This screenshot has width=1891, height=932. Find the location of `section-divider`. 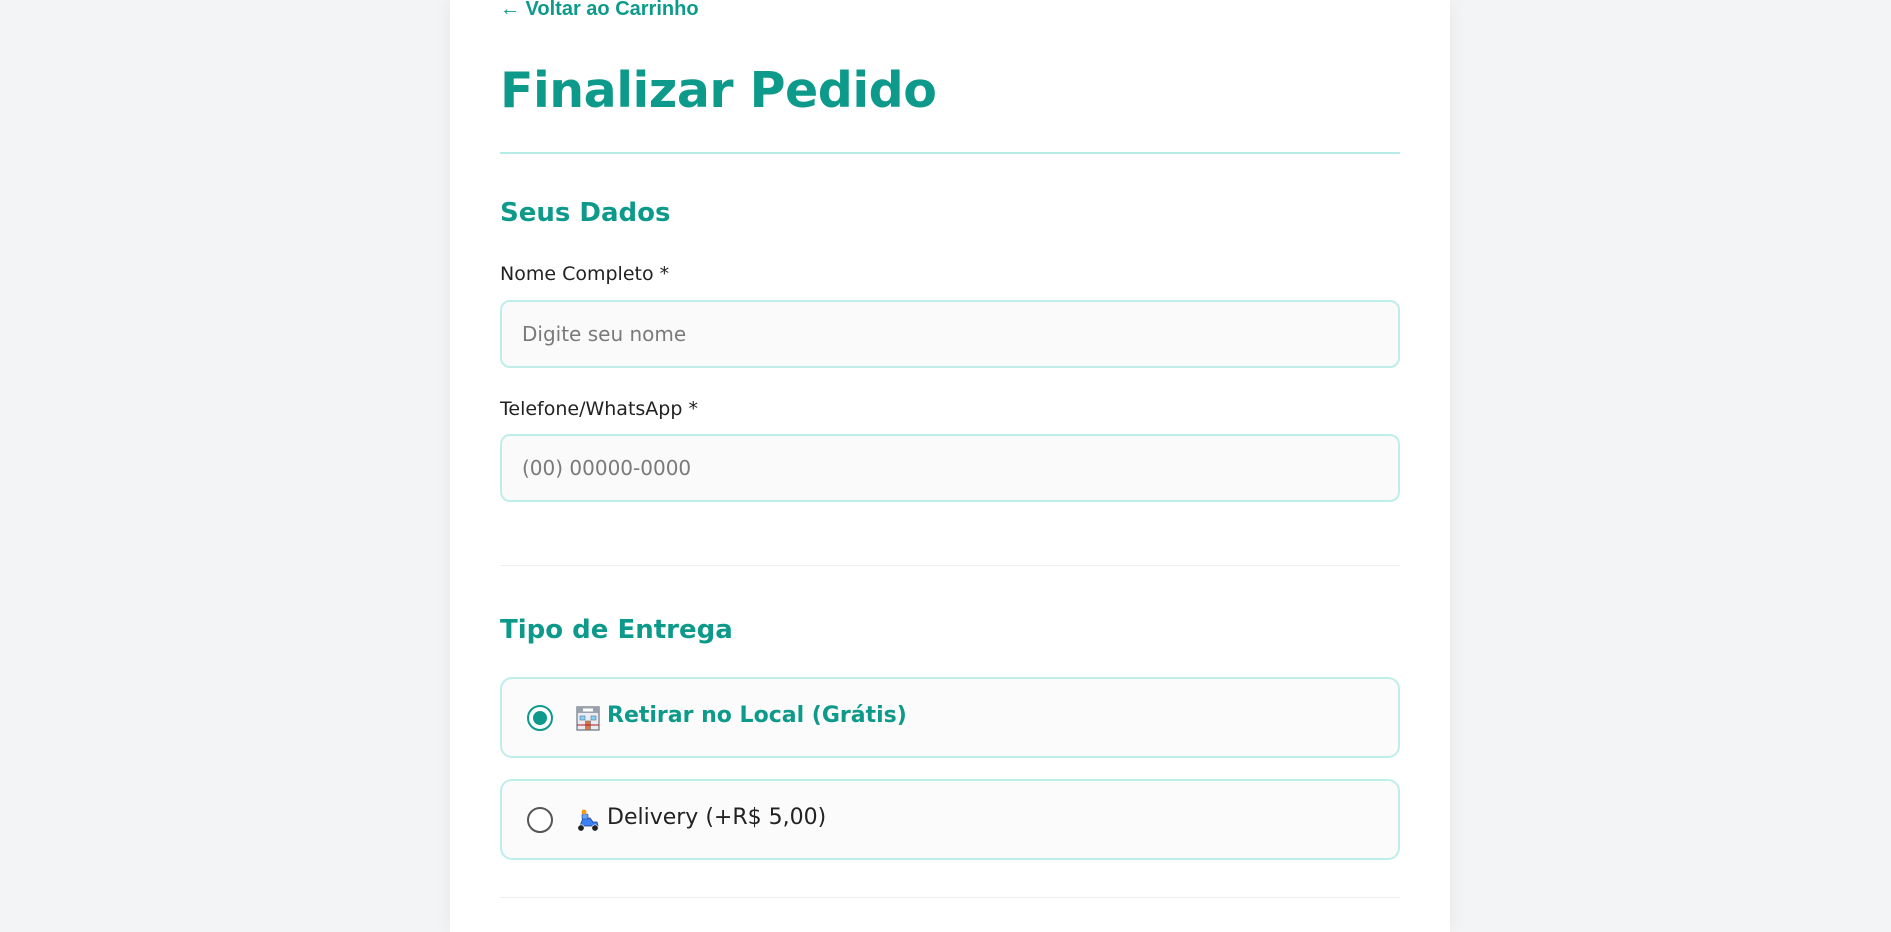

section-divider is located at coordinates (950, 565).